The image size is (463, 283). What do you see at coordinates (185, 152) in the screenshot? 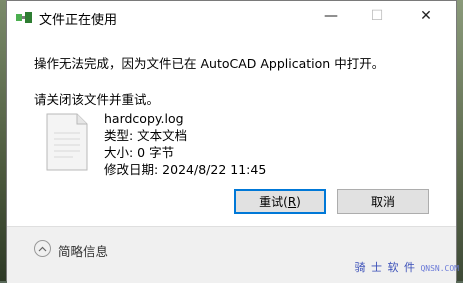
I see `file-size: 大小: 0 字节` at bounding box center [185, 152].